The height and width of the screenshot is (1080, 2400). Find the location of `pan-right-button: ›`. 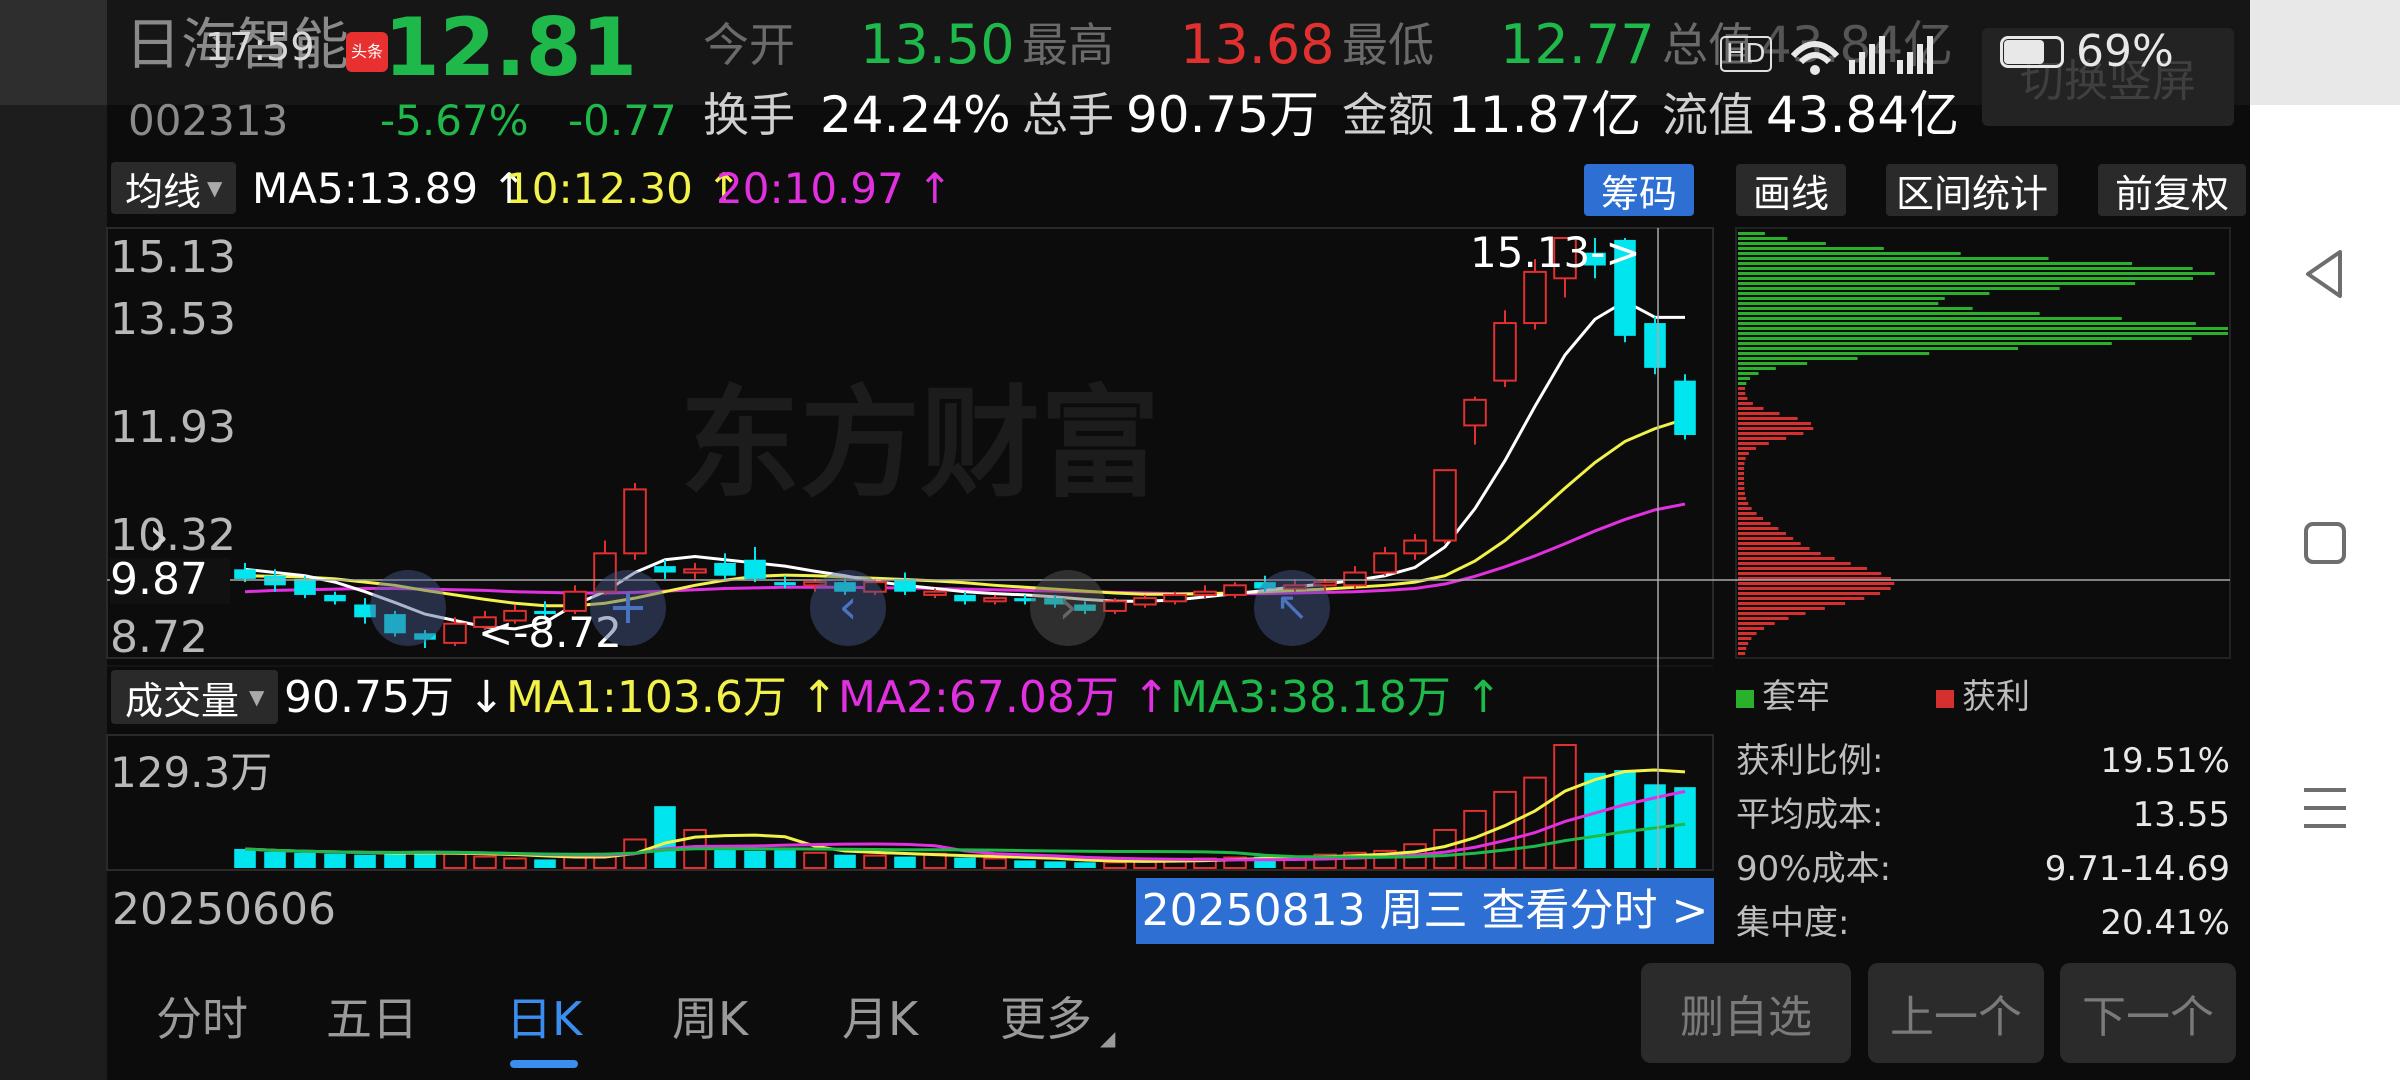

pan-right-button: › is located at coordinates (1068, 608).